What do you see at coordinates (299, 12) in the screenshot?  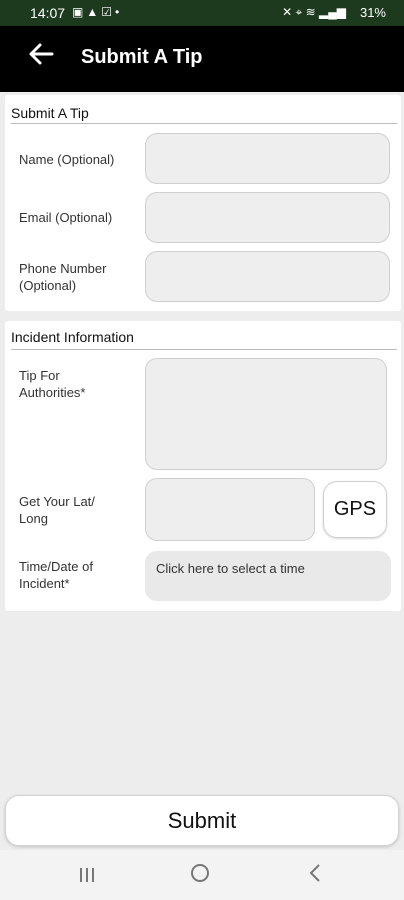 I see `location-icon: ⌖` at bounding box center [299, 12].